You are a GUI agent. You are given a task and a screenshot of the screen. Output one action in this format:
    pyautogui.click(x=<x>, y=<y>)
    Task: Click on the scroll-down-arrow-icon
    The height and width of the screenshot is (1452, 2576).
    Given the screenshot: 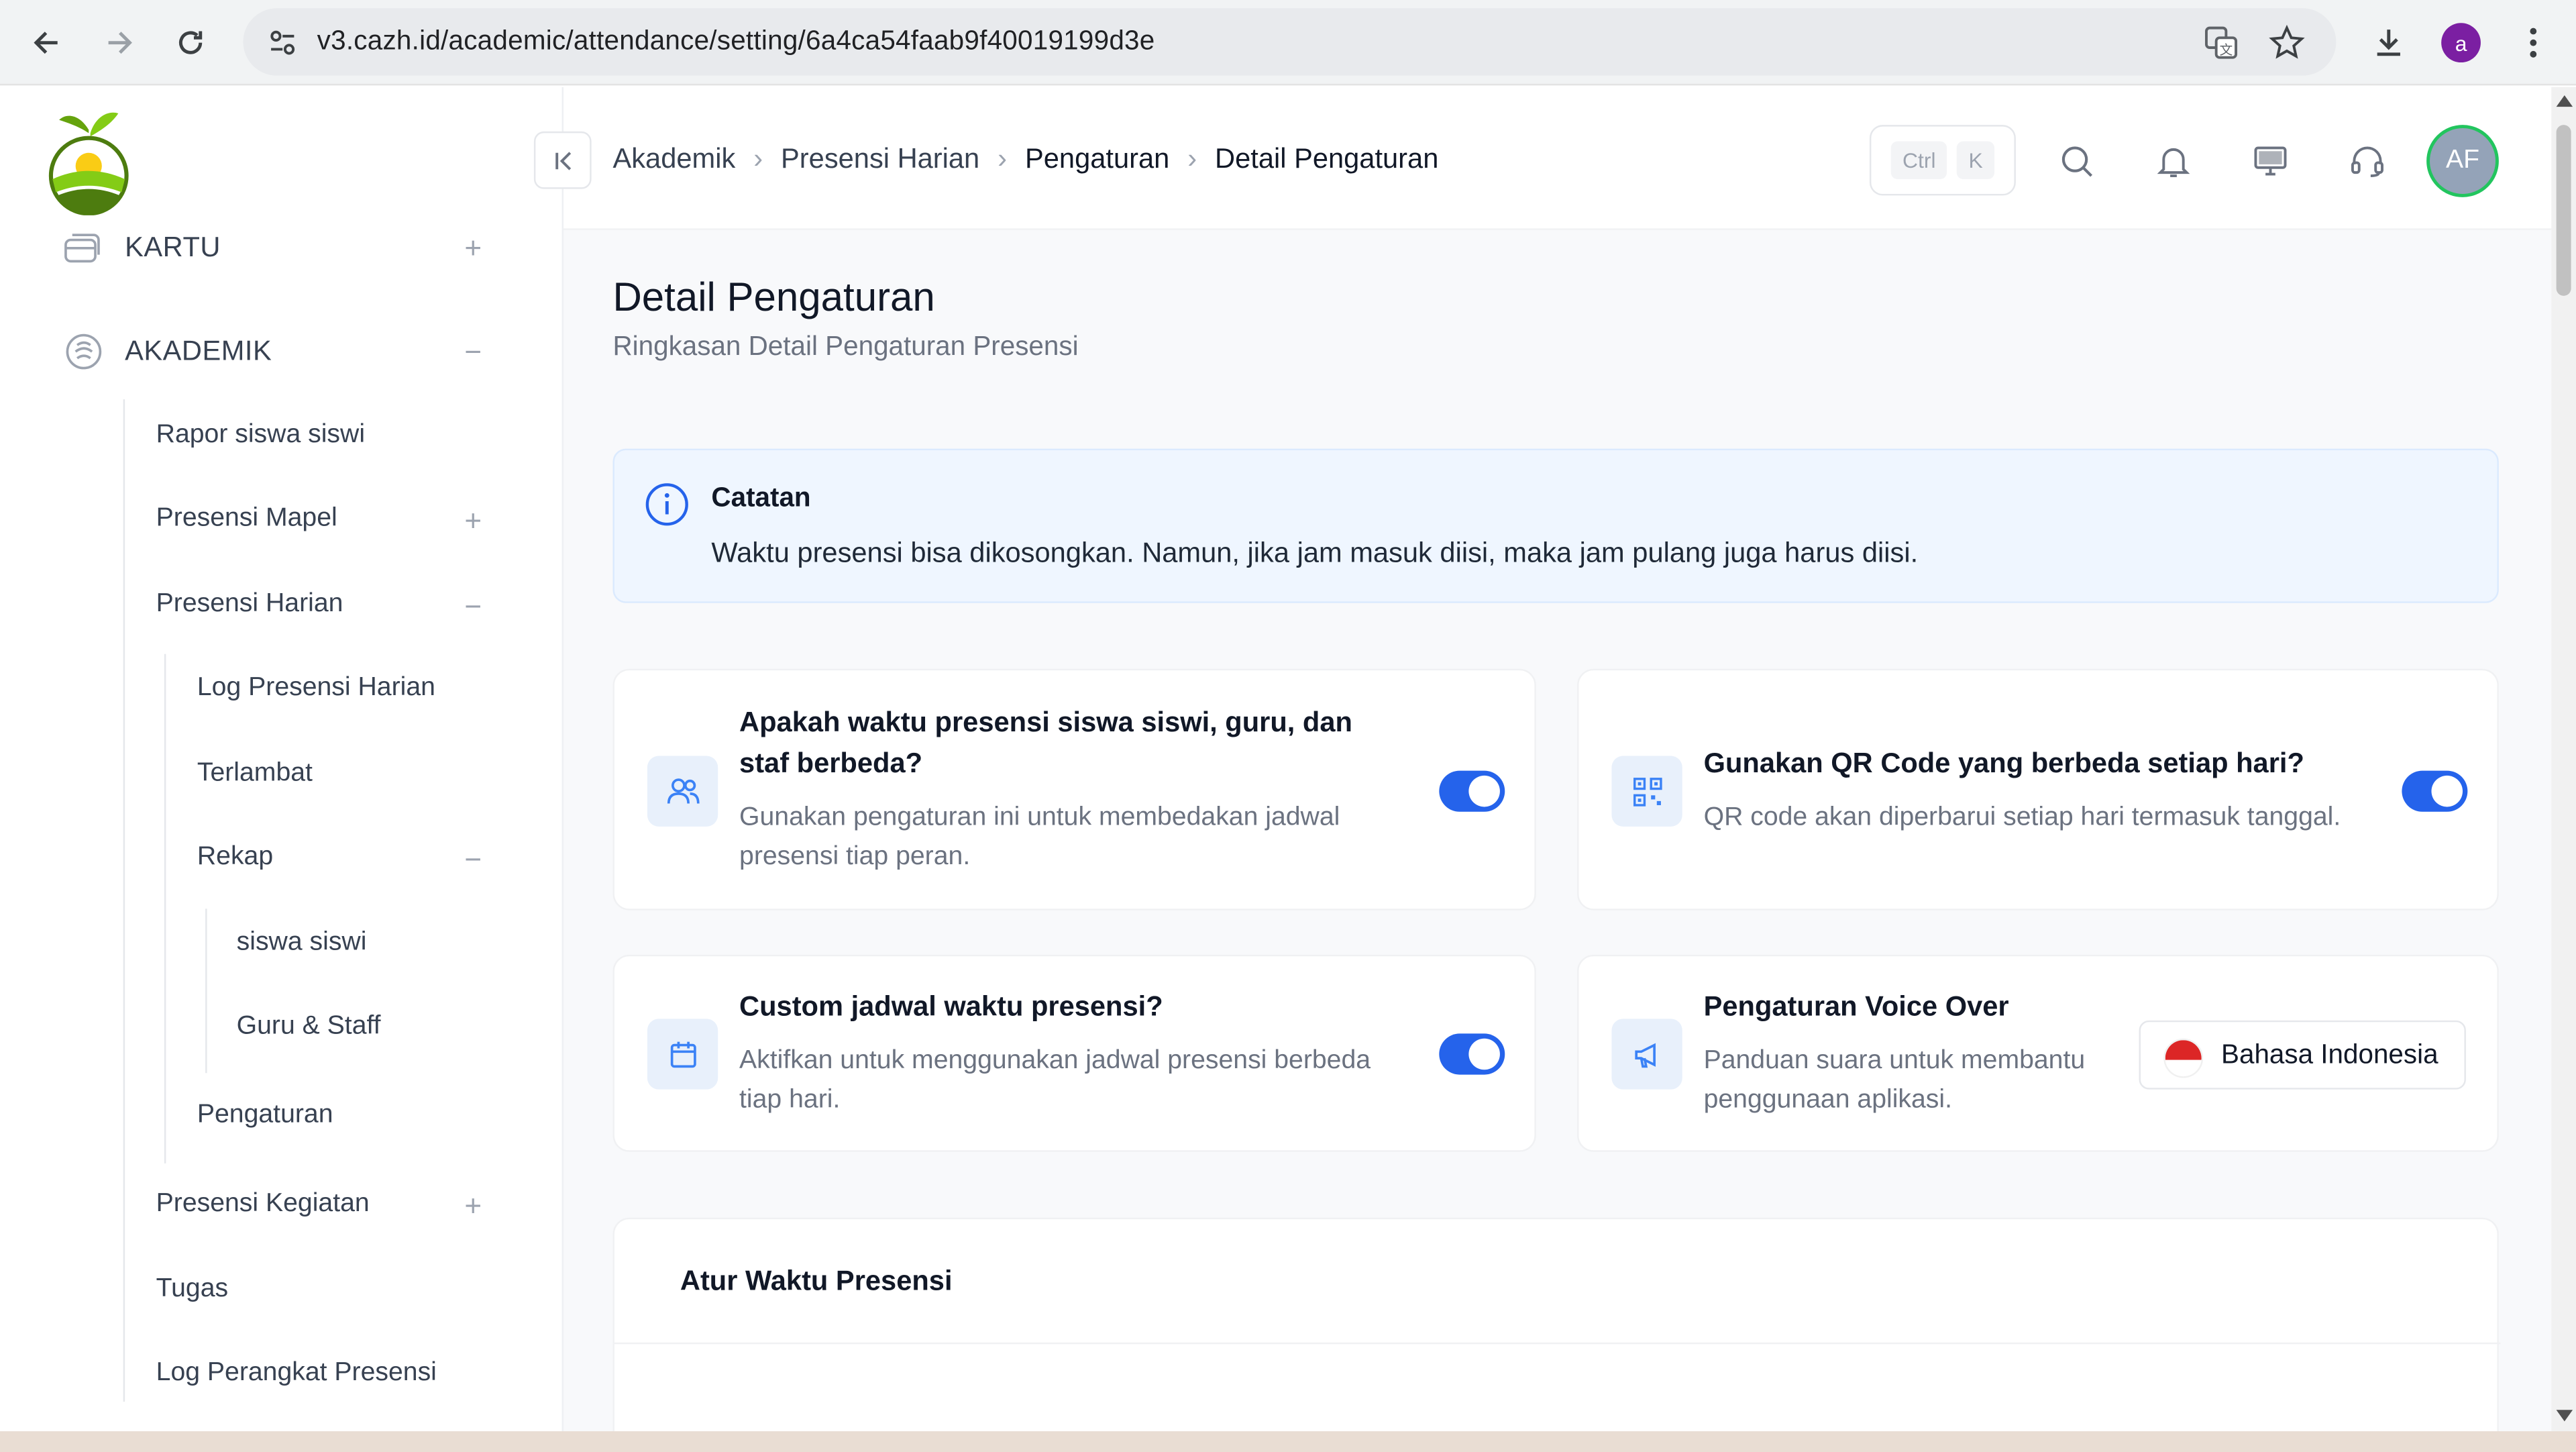 What is the action you would take?
    pyautogui.click(x=2564, y=1416)
    